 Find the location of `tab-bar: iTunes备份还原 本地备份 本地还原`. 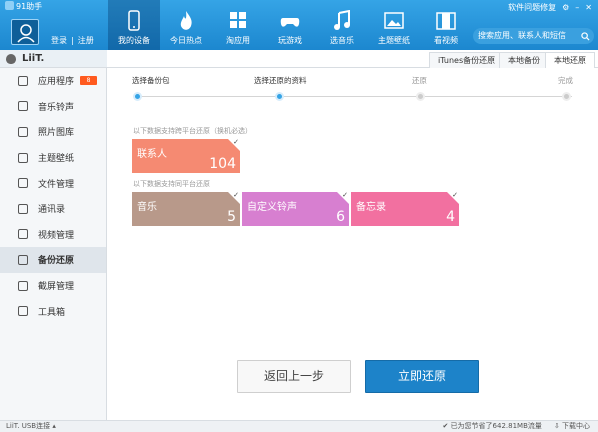

tab-bar: iTunes备份还原 本地备份 本地还原 is located at coordinates (352, 59).